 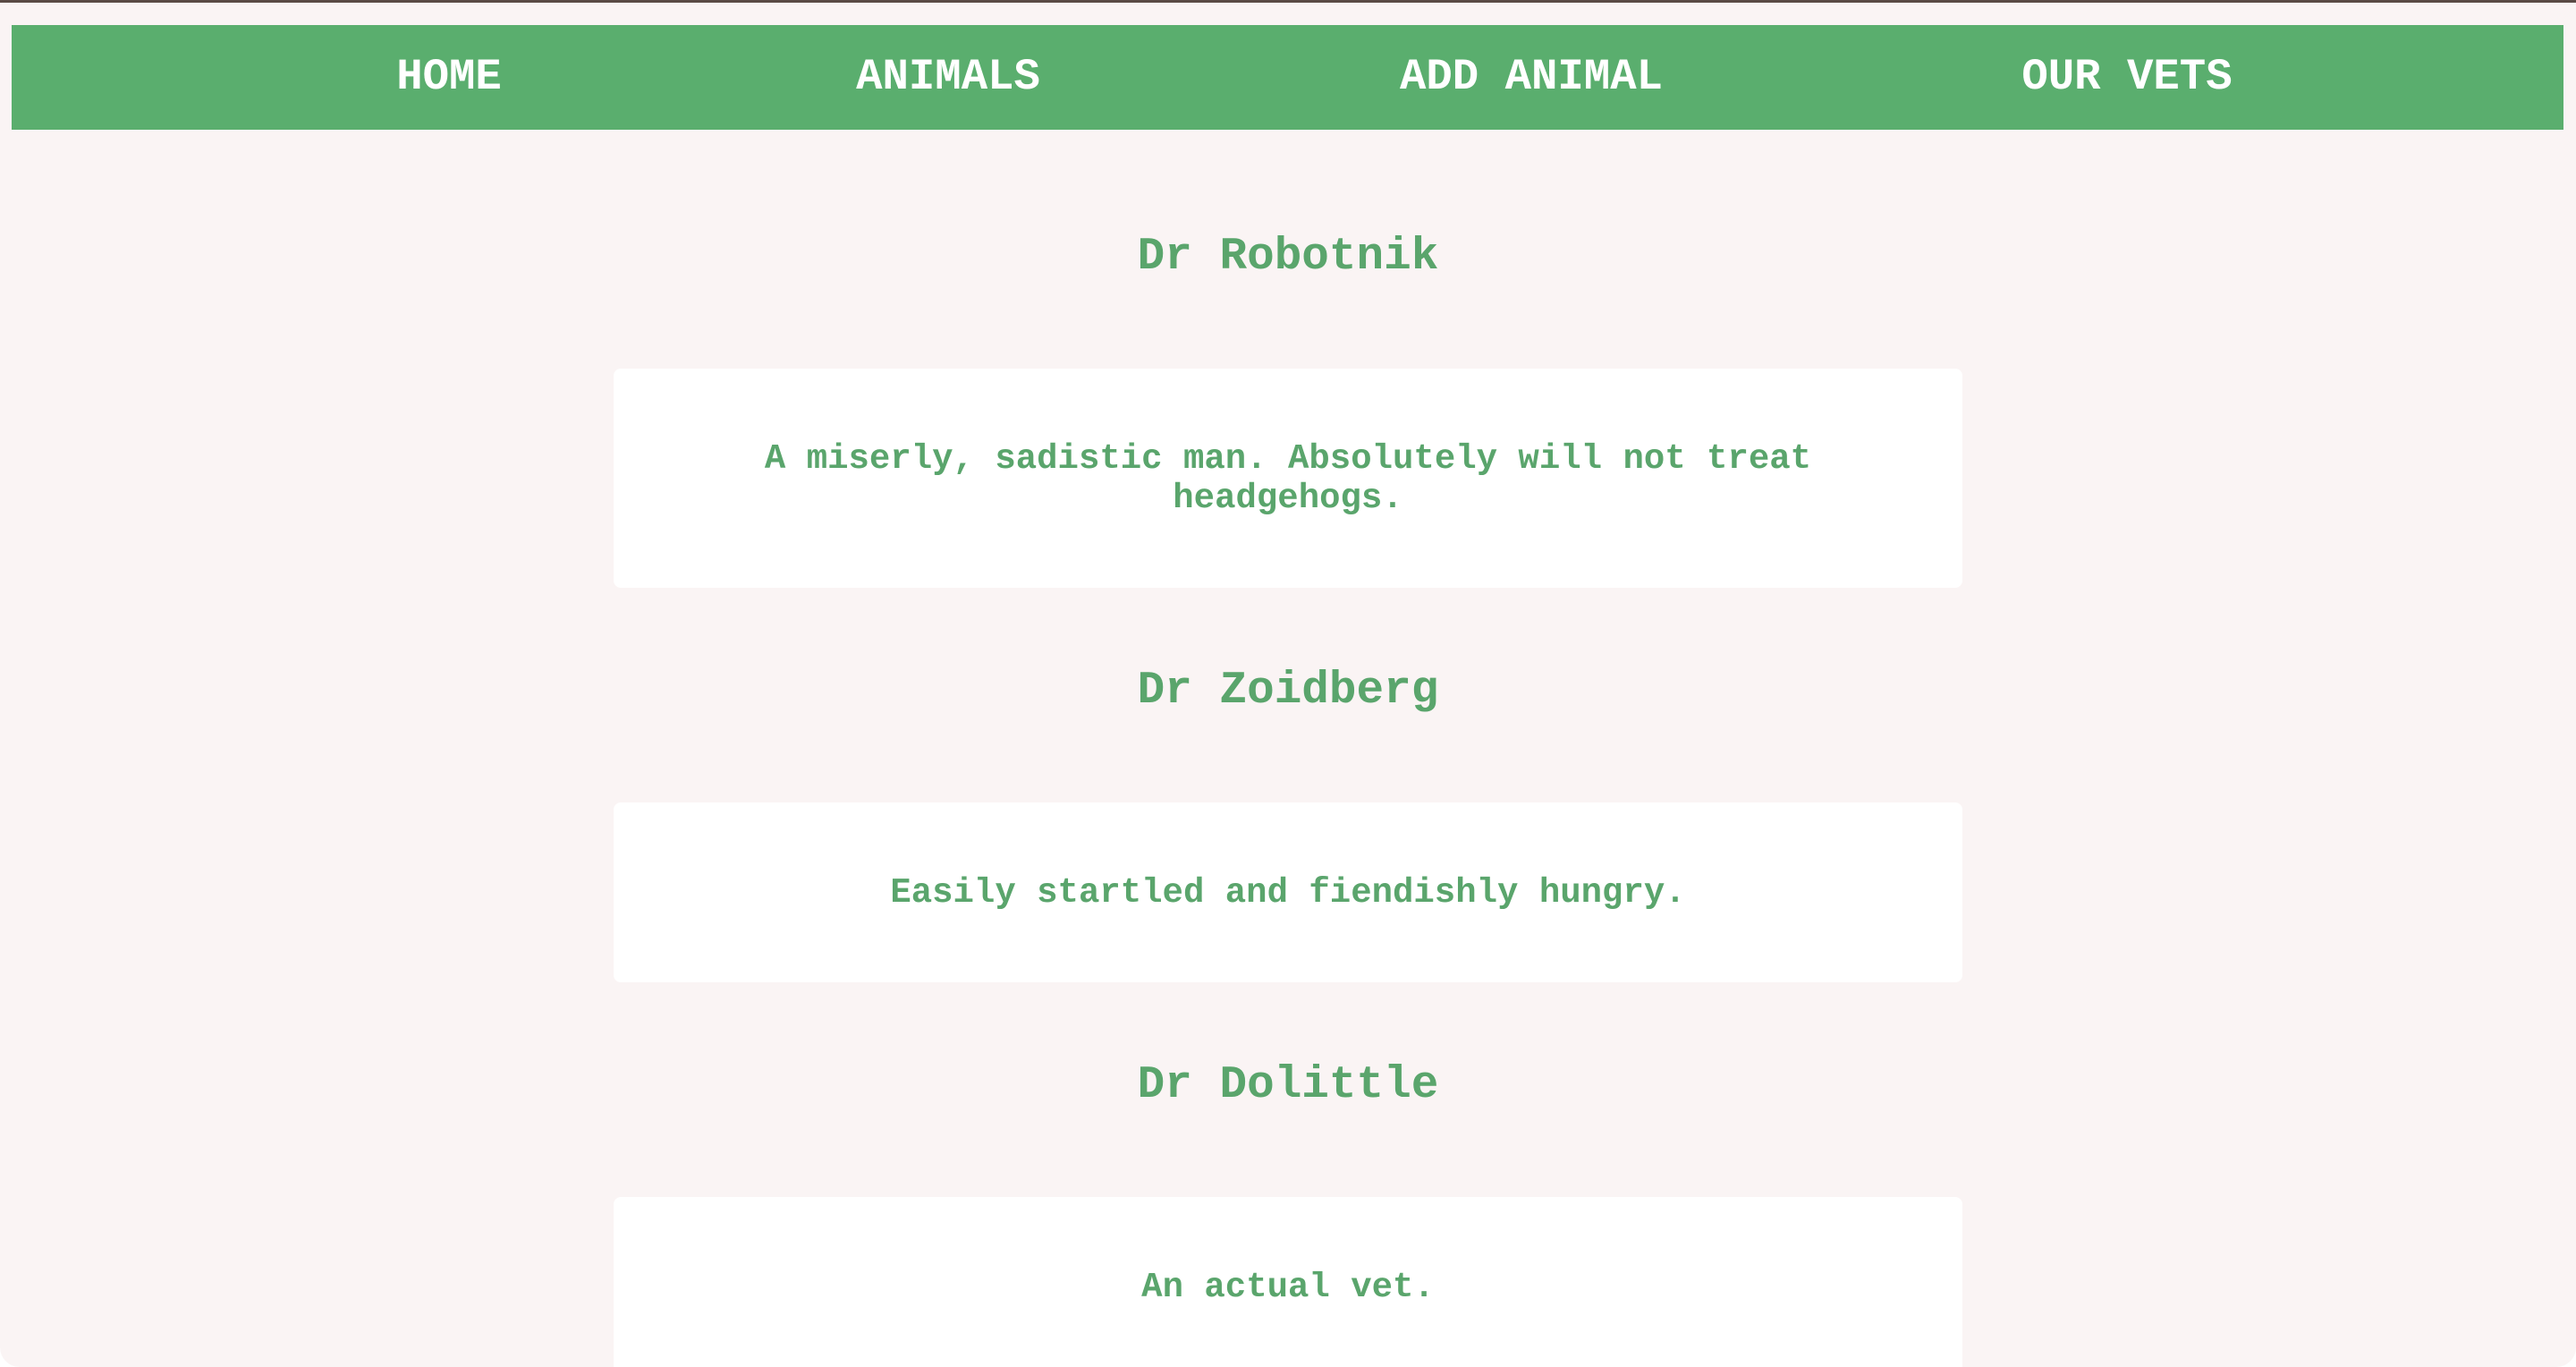 I want to click on vet-card: Easily startled and fiendishly hungry., so click(x=1288, y=892).